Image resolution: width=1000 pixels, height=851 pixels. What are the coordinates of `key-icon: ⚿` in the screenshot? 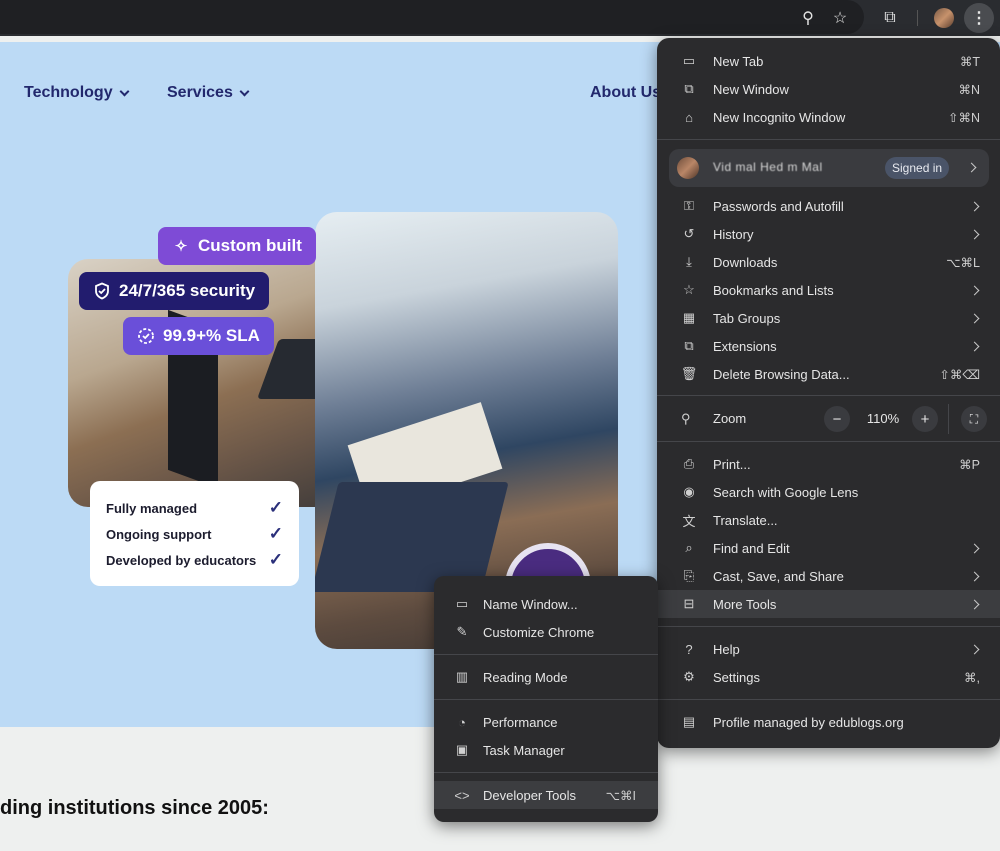 It's located at (689, 205).